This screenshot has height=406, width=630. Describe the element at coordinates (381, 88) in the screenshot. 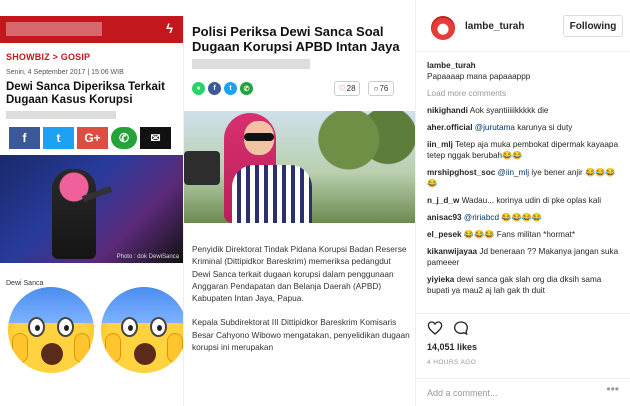

I see `comment-count: ○ 76` at that location.